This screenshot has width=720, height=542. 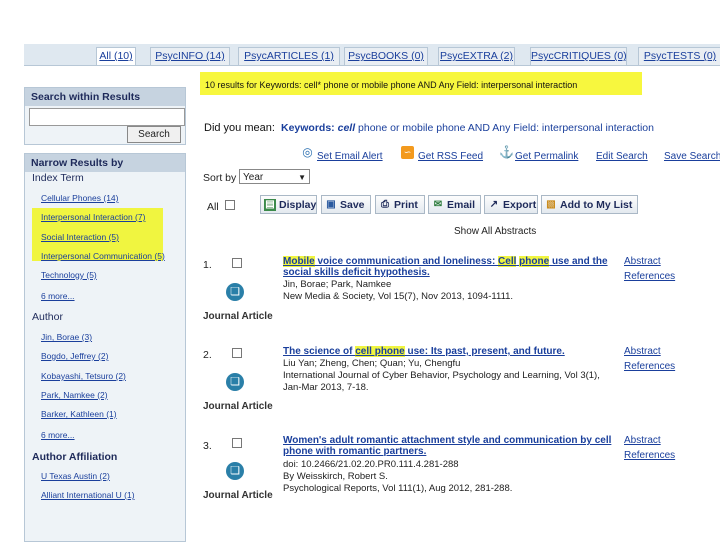 What do you see at coordinates (270, 205) in the screenshot?
I see `display-icon: ▤` at bounding box center [270, 205].